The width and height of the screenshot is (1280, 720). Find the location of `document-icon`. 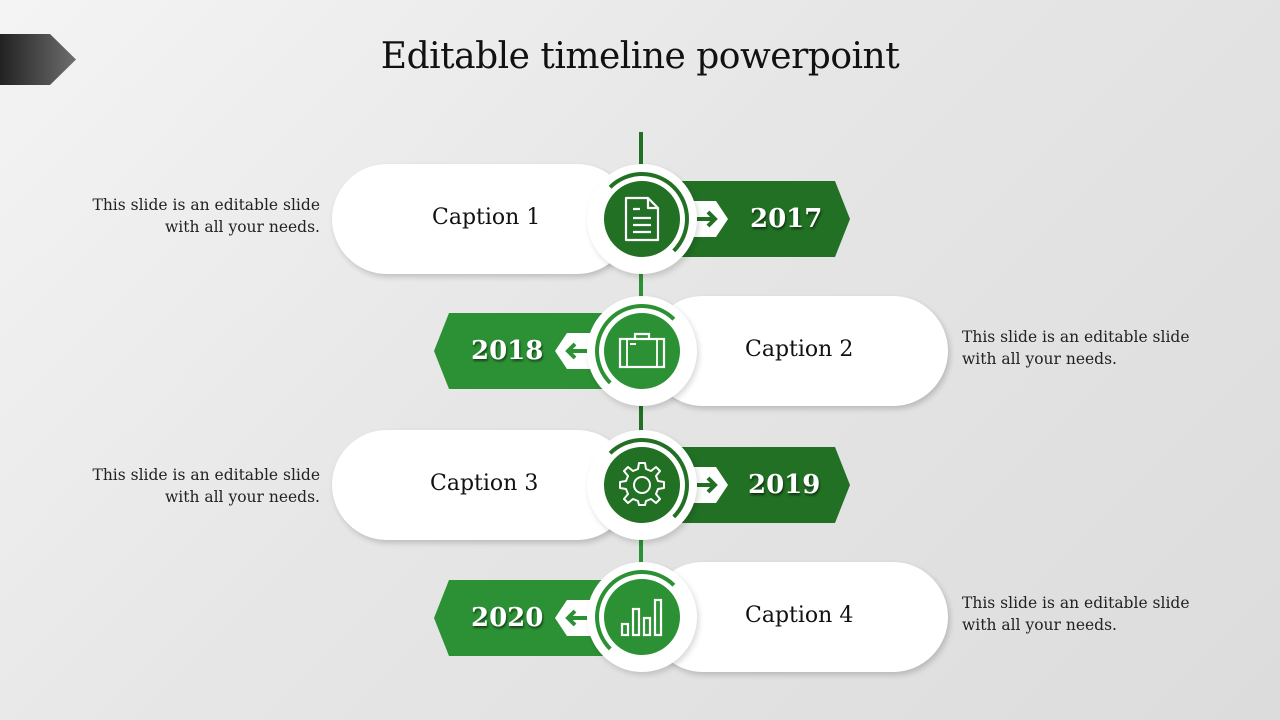

document-icon is located at coordinates (642, 219).